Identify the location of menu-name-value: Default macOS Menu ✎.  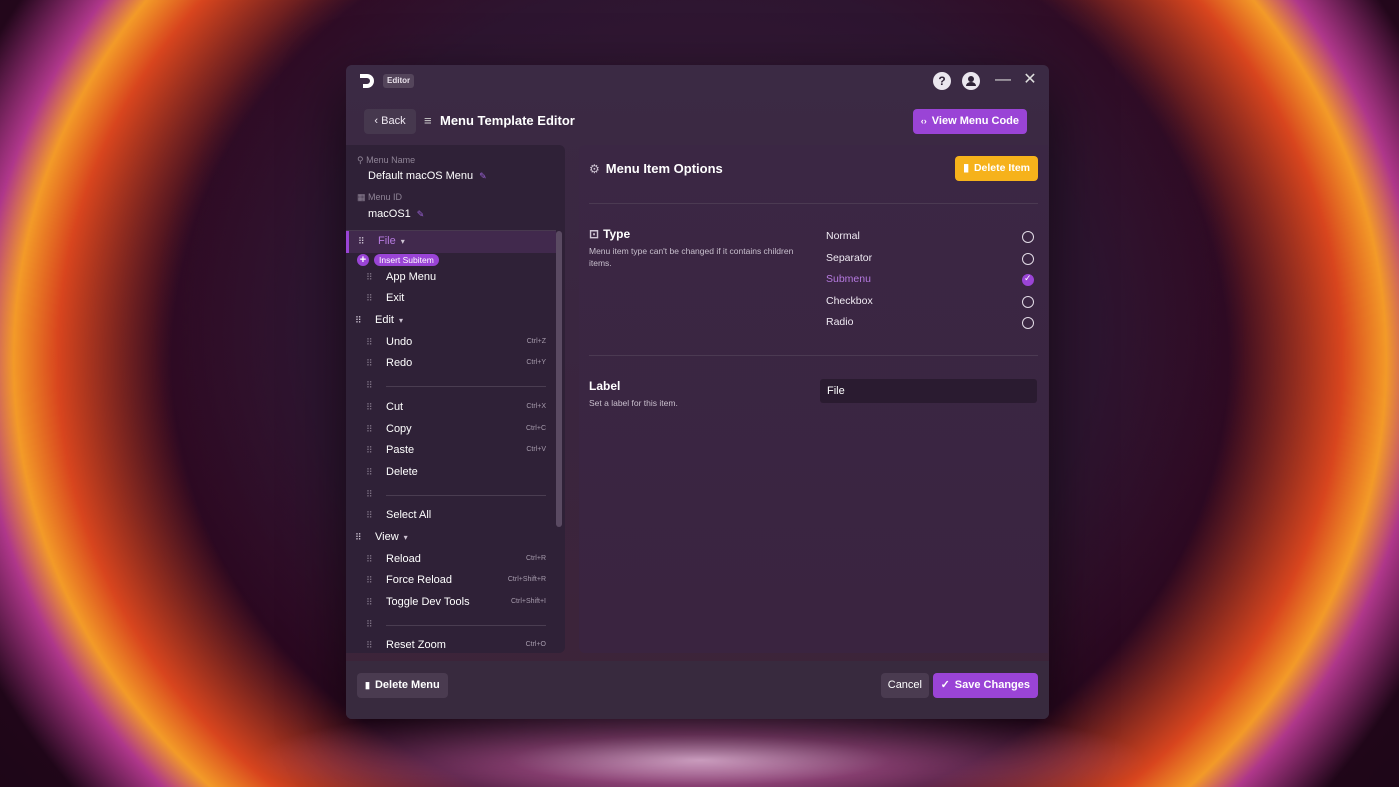
(427, 176).